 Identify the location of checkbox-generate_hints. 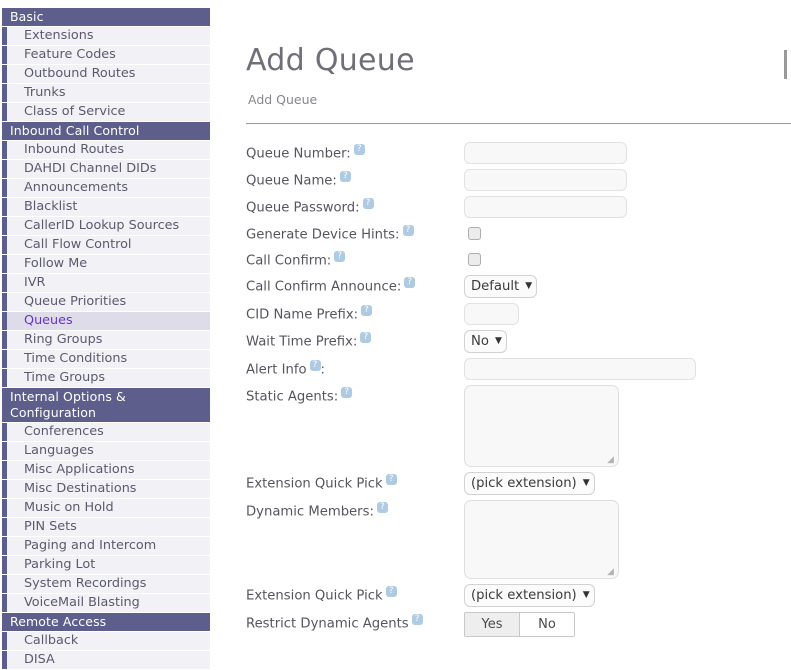
(474, 233).